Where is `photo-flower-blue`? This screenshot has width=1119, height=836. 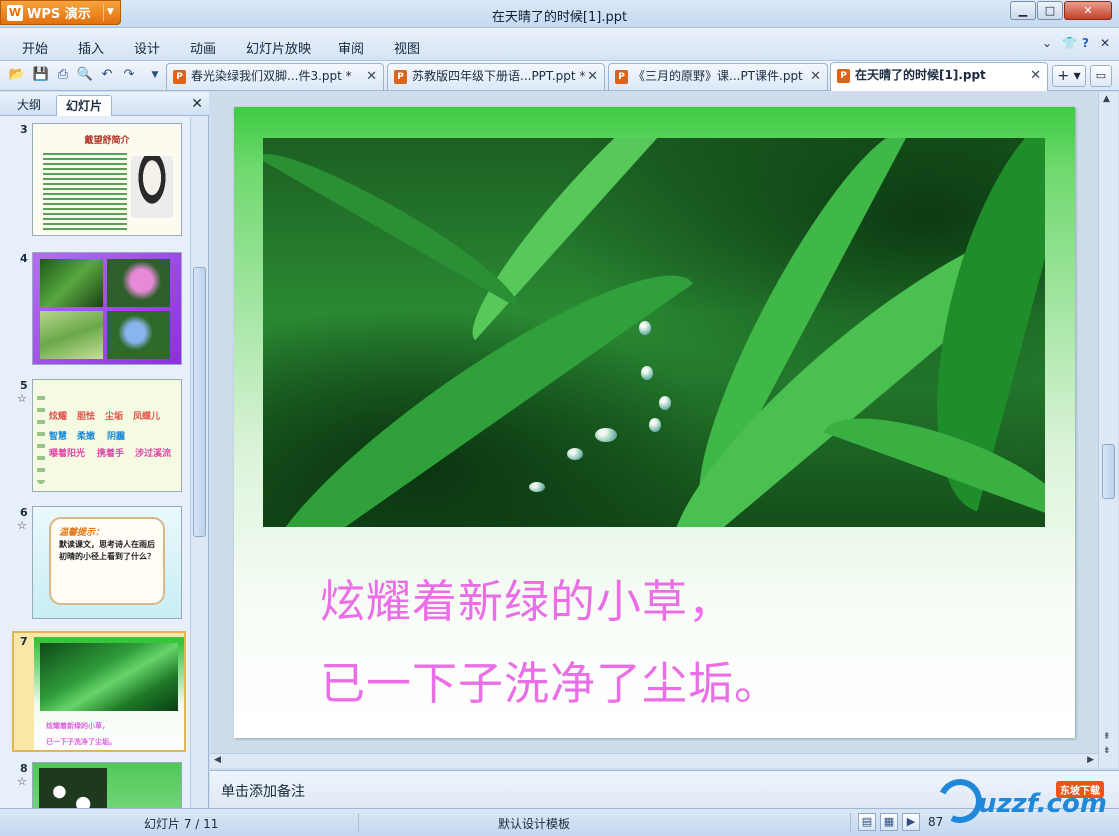
photo-flower-blue is located at coordinates (138, 335).